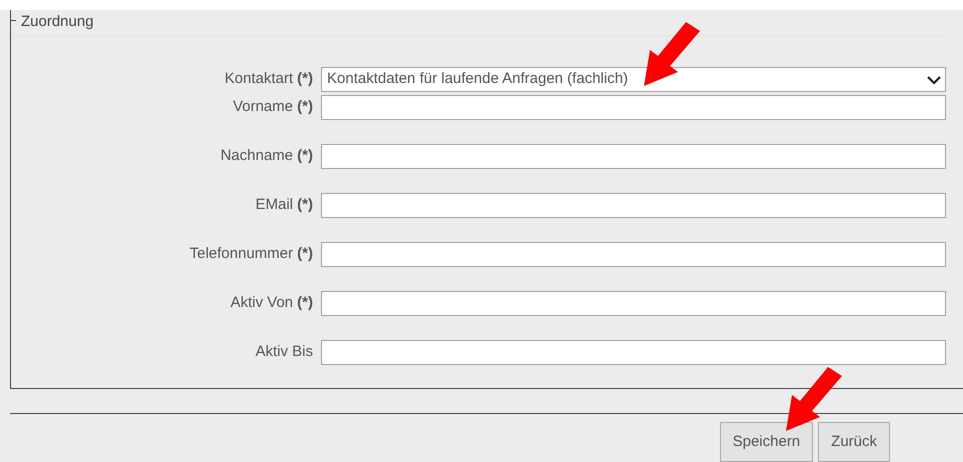 This screenshot has width=963, height=462. Describe the element at coordinates (934, 80) in the screenshot. I see `chevron-down-icon` at that location.